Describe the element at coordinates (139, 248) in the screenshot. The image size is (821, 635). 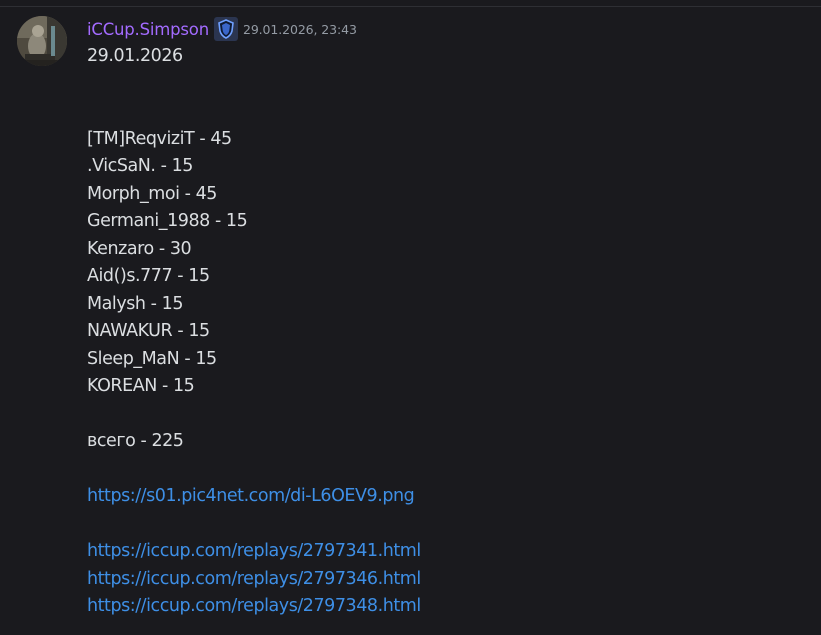
I see `player-line: Kenzaro - 30` at that location.